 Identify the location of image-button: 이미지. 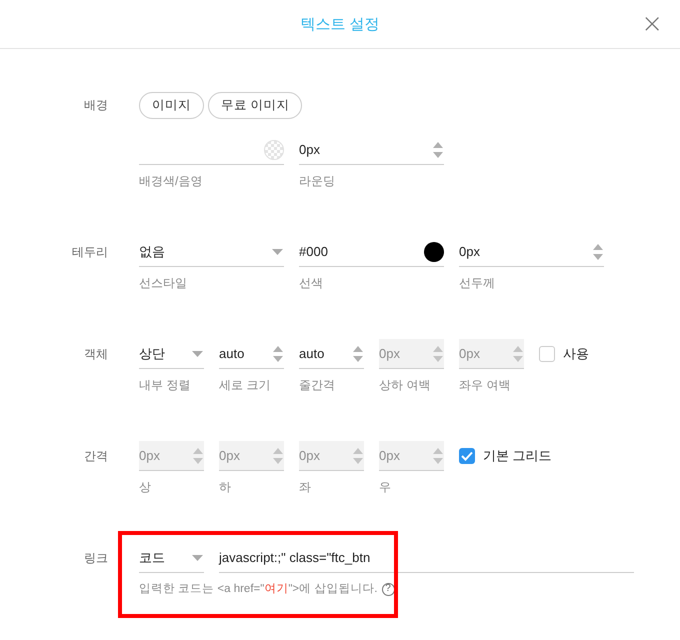
(171, 105).